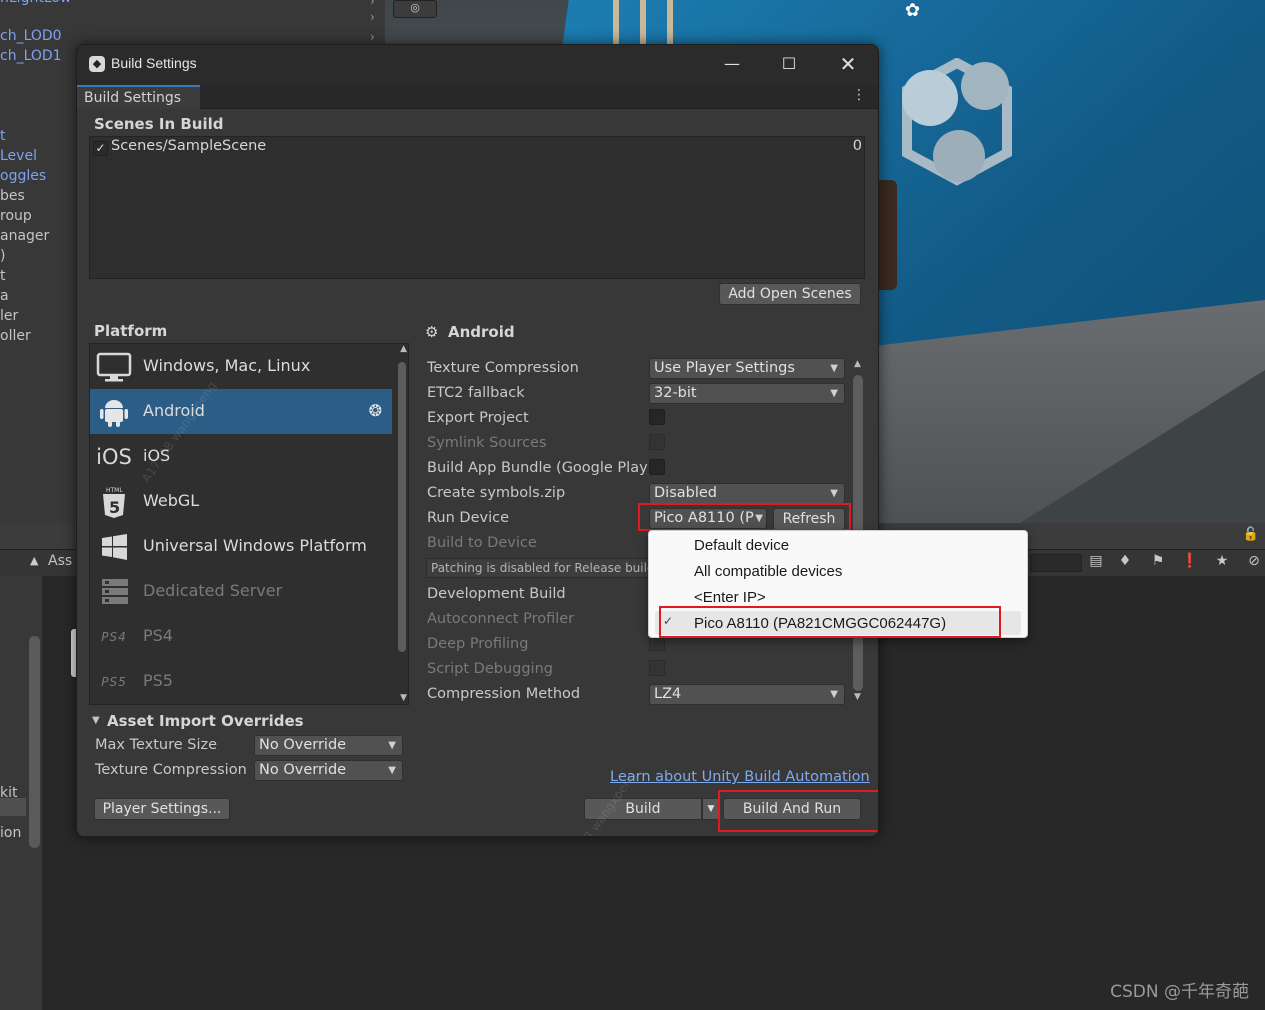 The width and height of the screenshot is (1265, 1010). What do you see at coordinates (859, 95) in the screenshot?
I see `more-options-icon: ⋮` at bounding box center [859, 95].